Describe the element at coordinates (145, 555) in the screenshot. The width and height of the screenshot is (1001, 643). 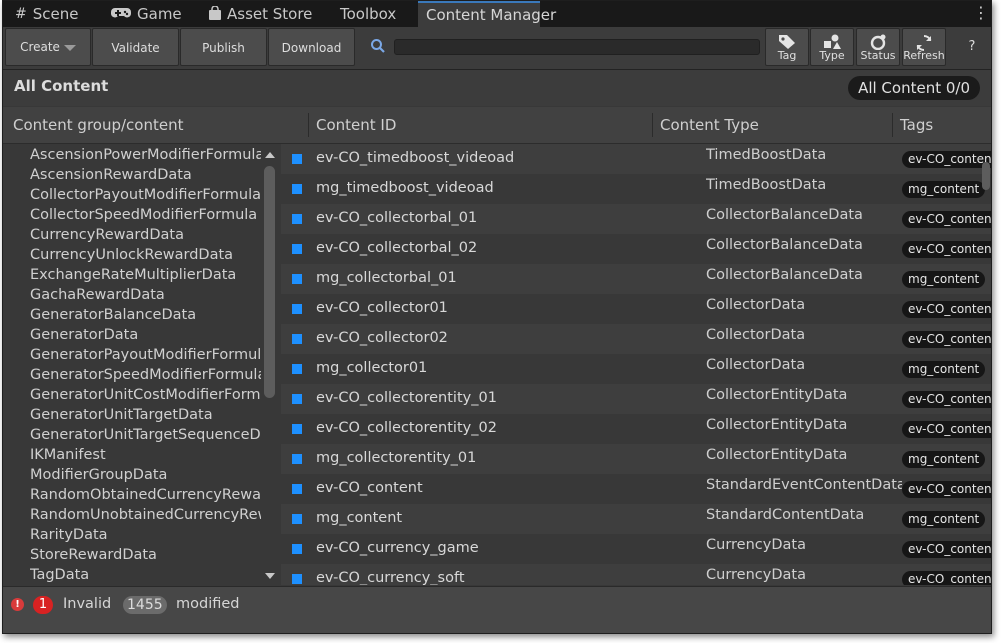
I see `group-item: StoreRewardData` at that location.